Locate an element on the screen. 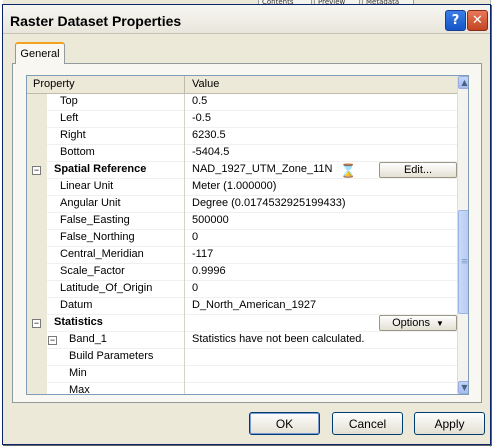 The height and width of the screenshot is (447, 502). close-icon: ✕ is located at coordinates (477, 20).